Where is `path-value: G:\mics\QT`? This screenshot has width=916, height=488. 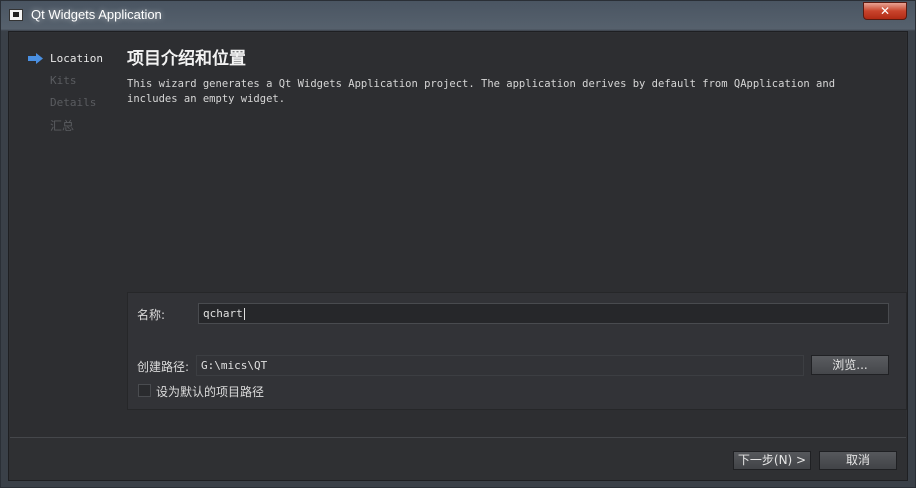 path-value: G:\mics\QT is located at coordinates (234, 365).